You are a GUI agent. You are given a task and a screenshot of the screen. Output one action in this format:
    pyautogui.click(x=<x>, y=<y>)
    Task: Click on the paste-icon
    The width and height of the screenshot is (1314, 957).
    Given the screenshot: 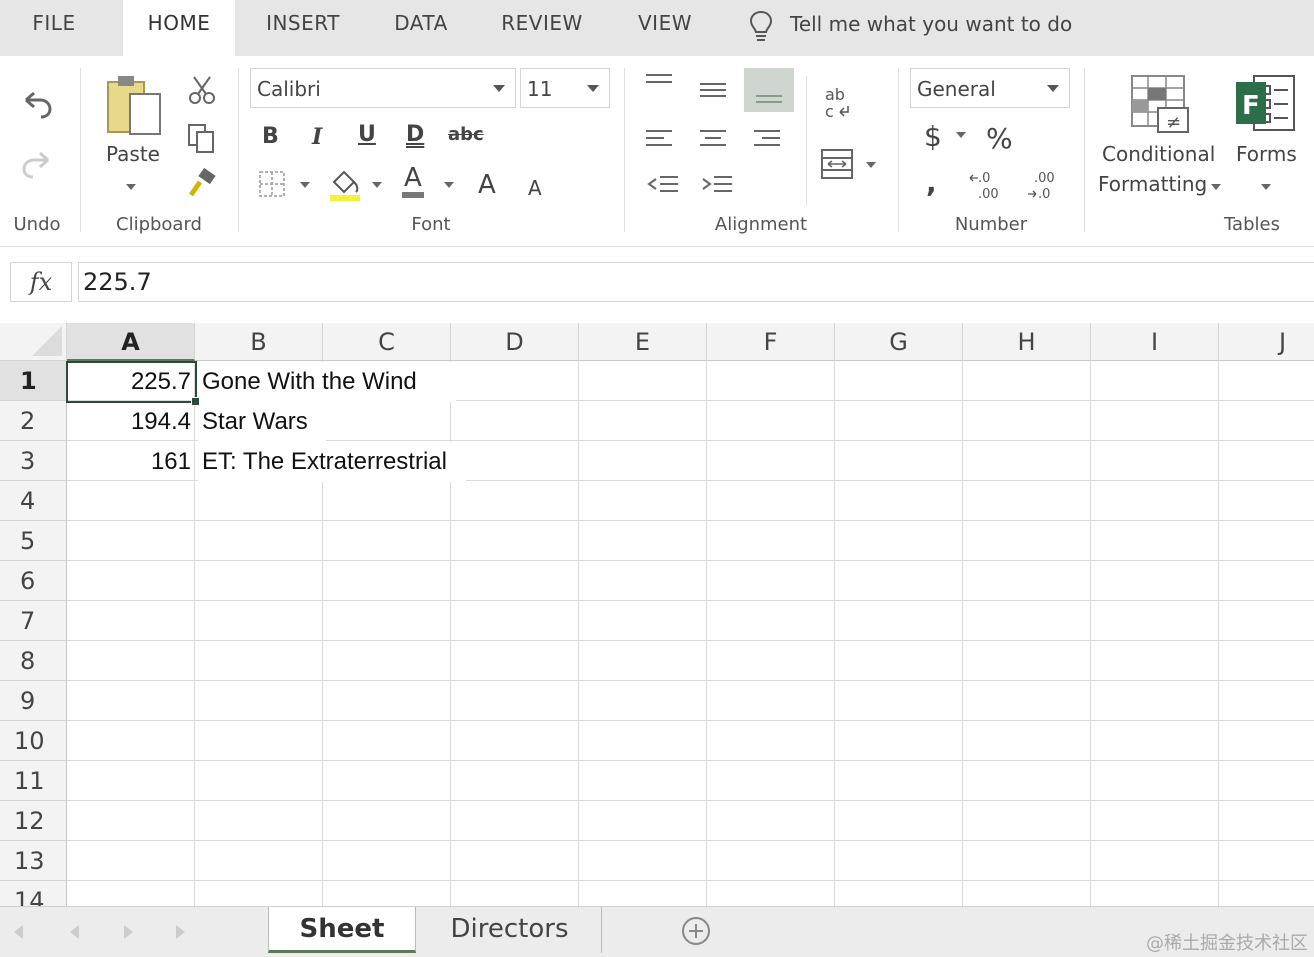 What is the action you would take?
    pyautogui.click(x=134, y=106)
    